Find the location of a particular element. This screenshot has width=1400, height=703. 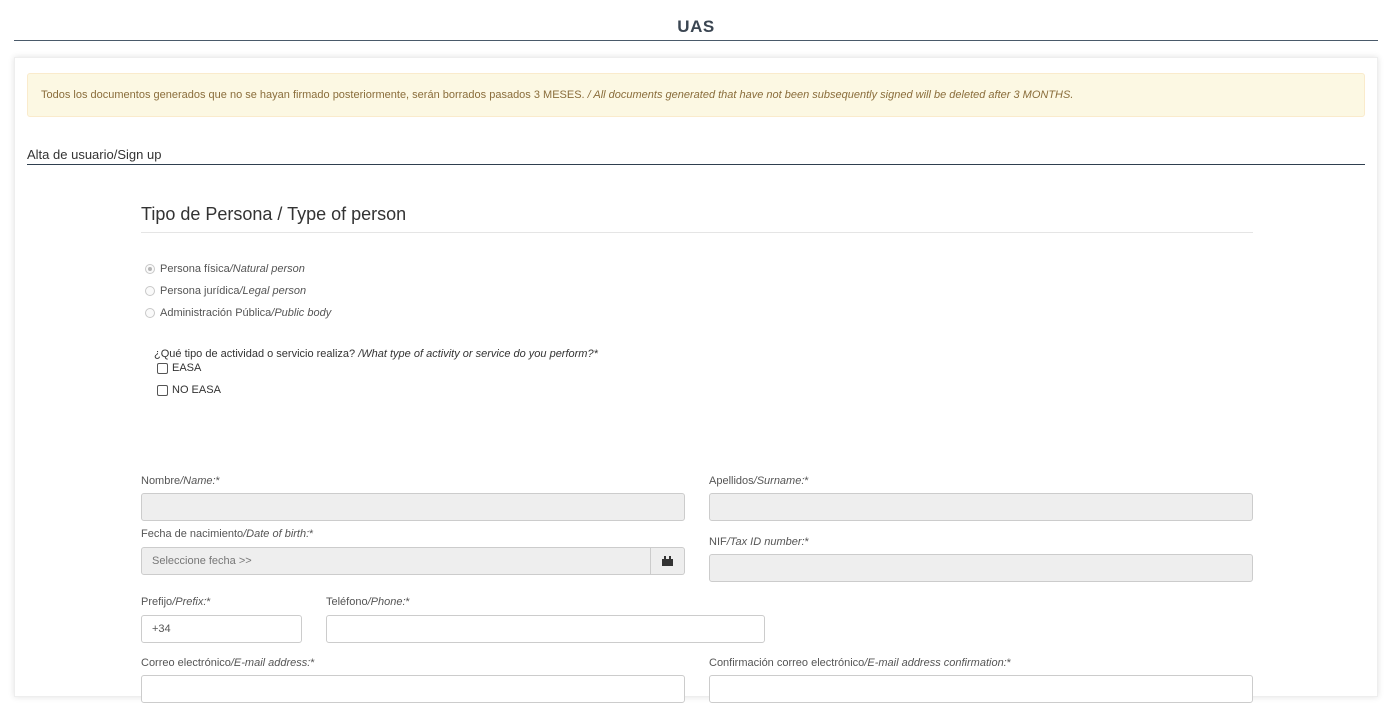

phone-label: Teléfono/Phone:* is located at coordinates (368, 602).